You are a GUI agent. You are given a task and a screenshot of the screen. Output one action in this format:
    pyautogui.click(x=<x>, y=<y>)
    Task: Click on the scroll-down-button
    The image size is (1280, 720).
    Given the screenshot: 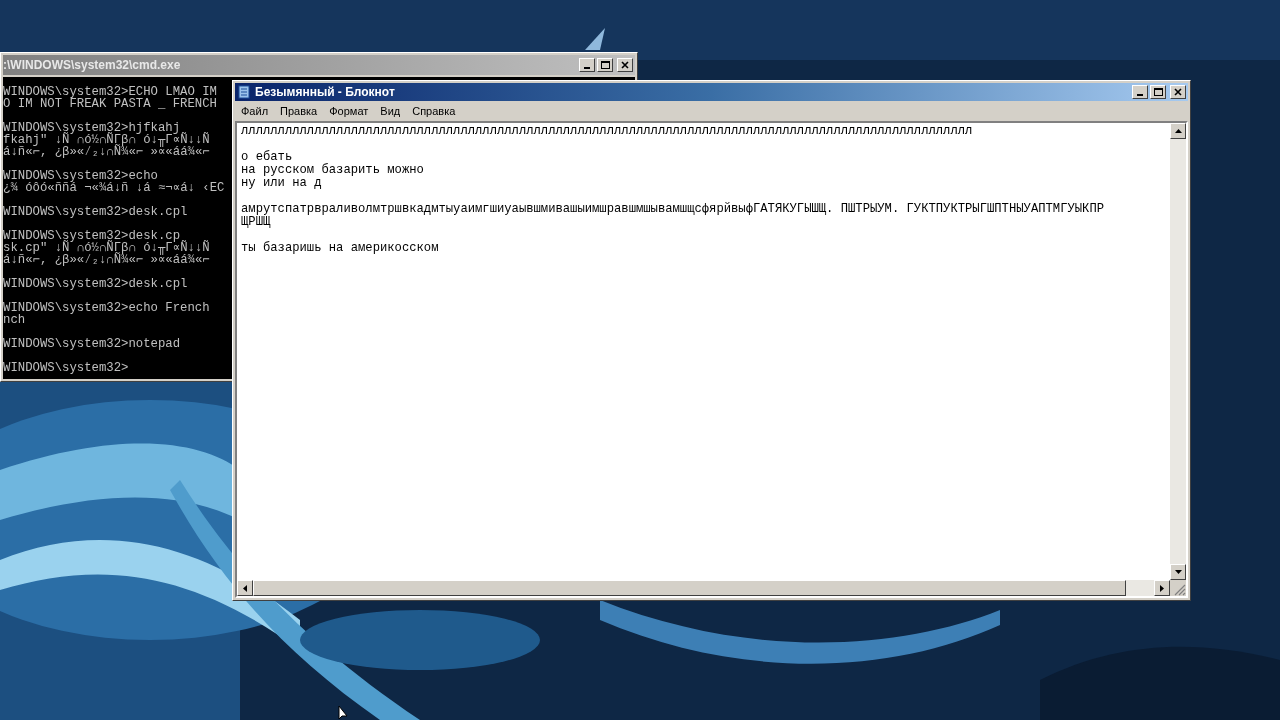 What is the action you would take?
    pyautogui.click(x=1178, y=572)
    